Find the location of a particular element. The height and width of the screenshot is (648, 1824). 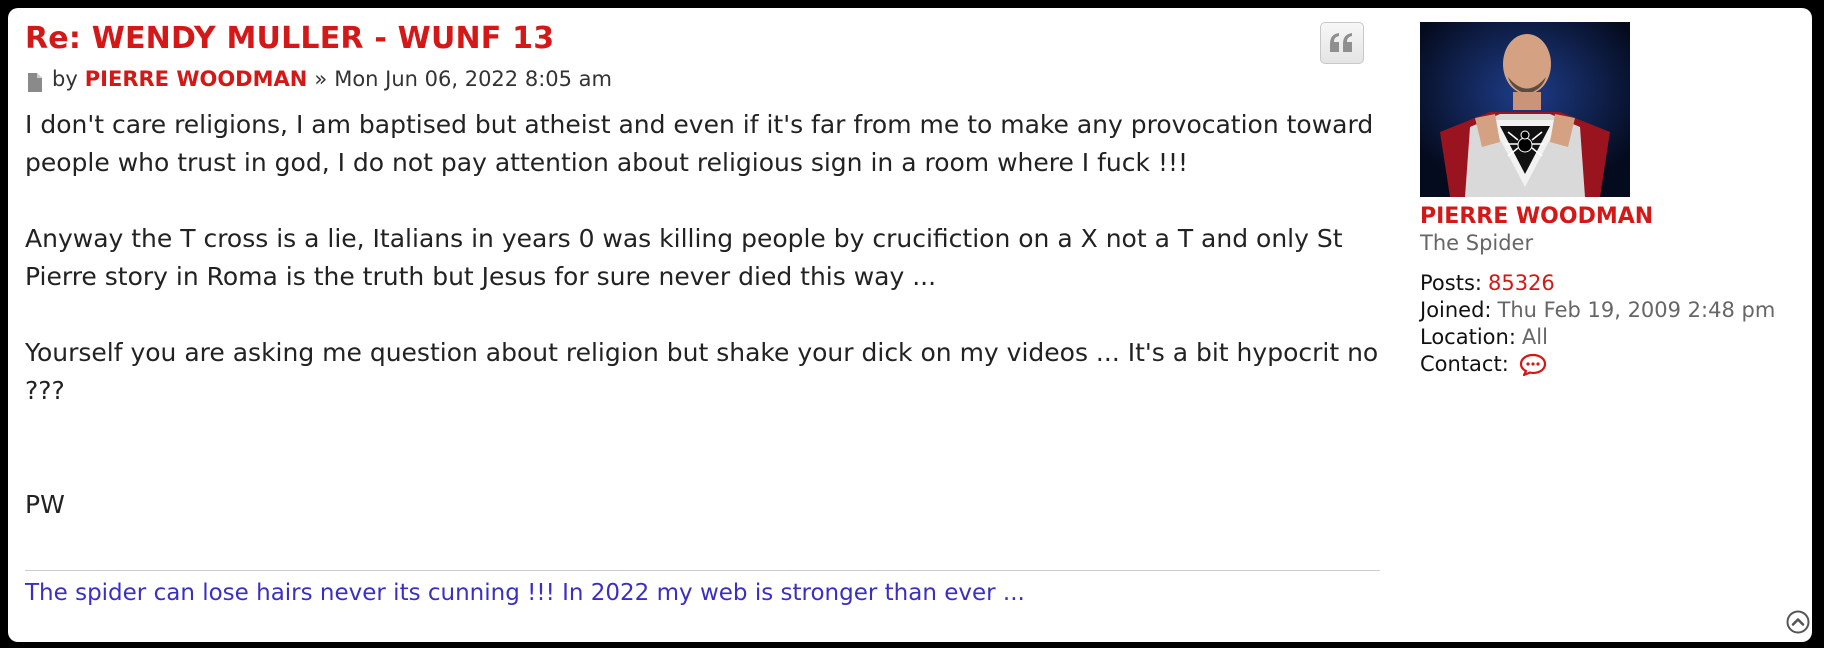

profile-rank: The Spider is located at coordinates (1477, 243).